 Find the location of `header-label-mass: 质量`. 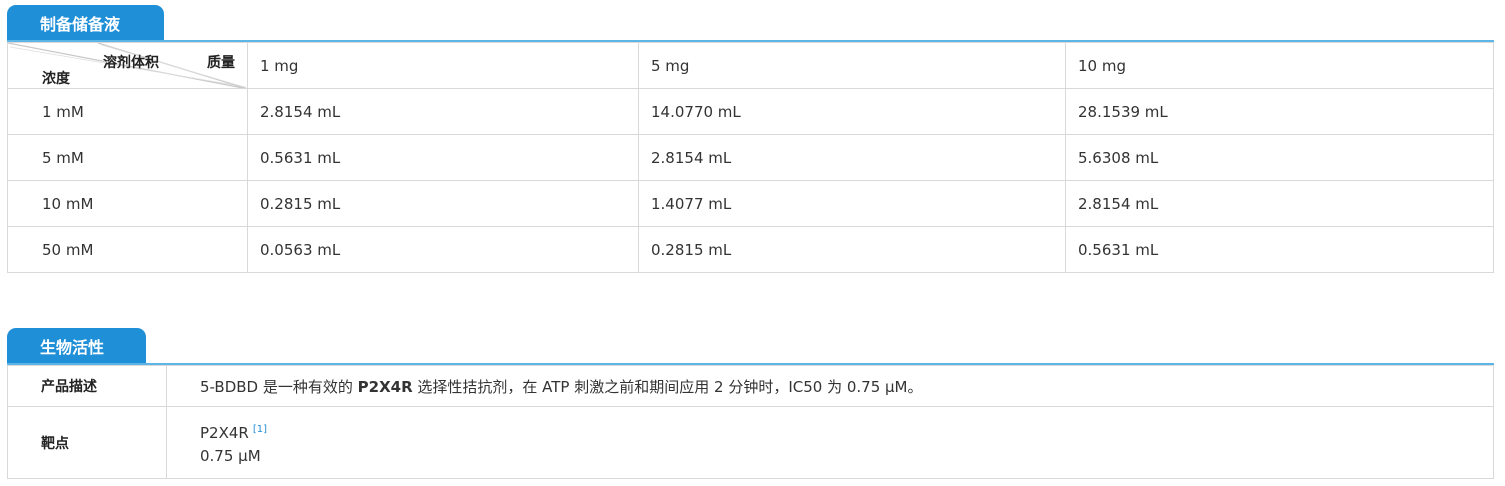

header-label-mass: 质量 is located at coordinates (221, 63).